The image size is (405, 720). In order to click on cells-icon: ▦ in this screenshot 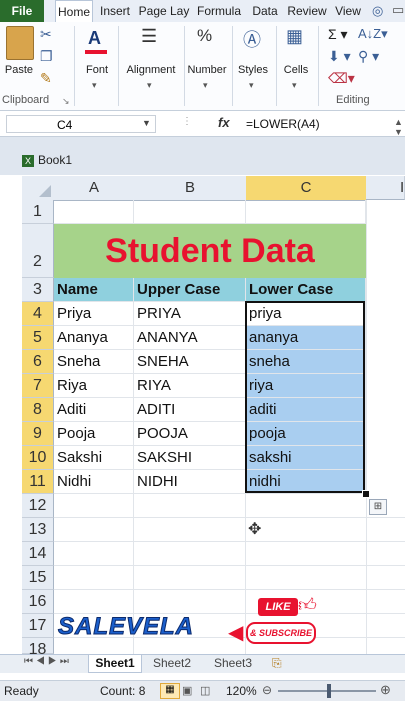, I will do `click(294, 36)`.